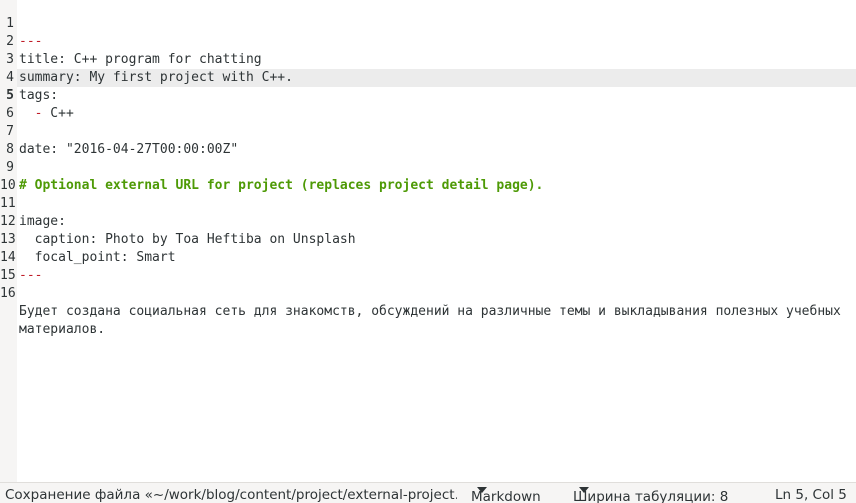 The width and height of the screenshot is (856, 503). What do you see at coordinates (651, 496) in the screenshot?
I see `tab-width-label: Ширина табуляции: 8` at bounding box center [651, 496].